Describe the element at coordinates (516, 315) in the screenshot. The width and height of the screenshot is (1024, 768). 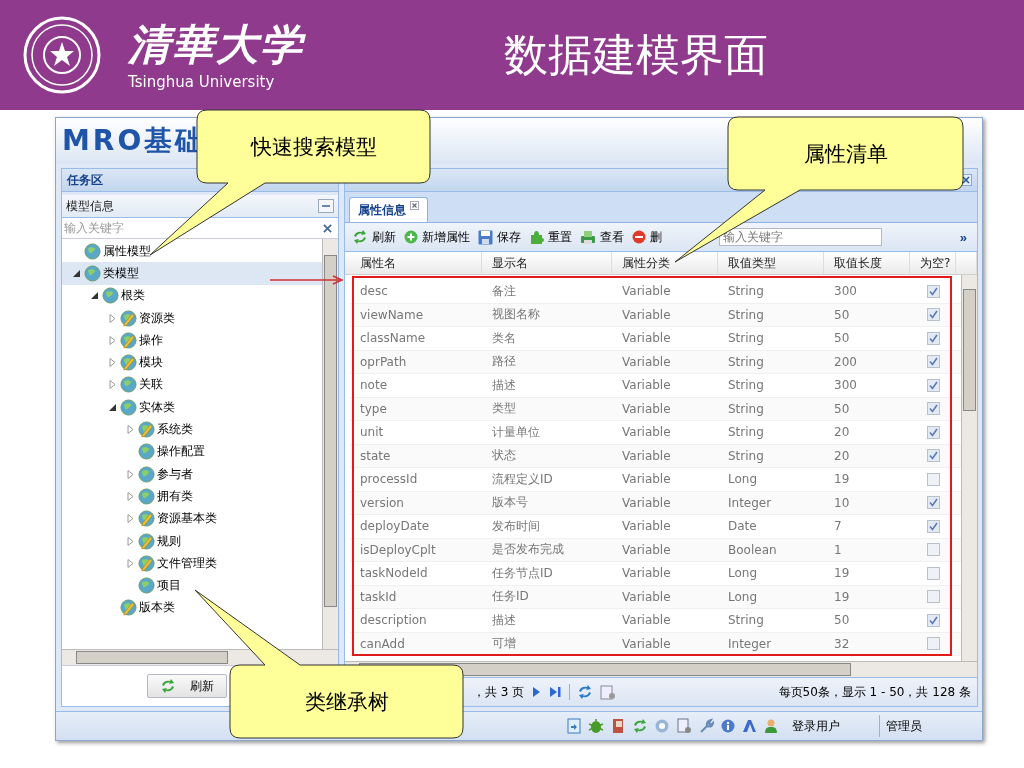
I see `table-cell: 视图名称` at that location.